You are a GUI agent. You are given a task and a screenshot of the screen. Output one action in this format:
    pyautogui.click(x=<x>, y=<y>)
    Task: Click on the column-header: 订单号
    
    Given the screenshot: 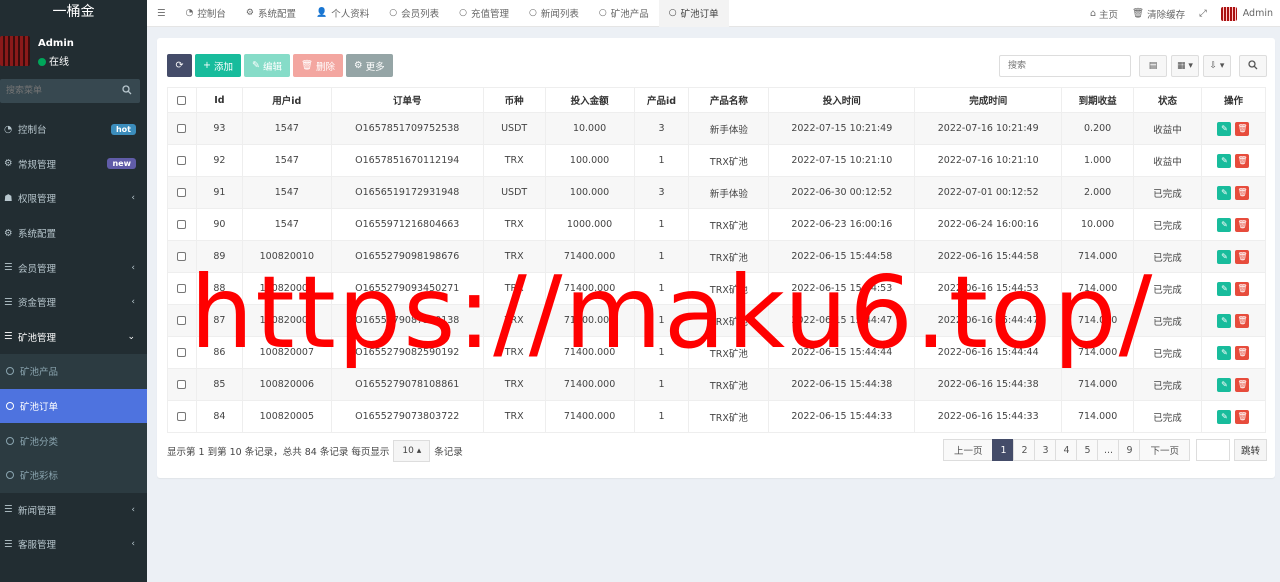 What is the action you would take?
    pyautogui.click(x=407, y=100)
    